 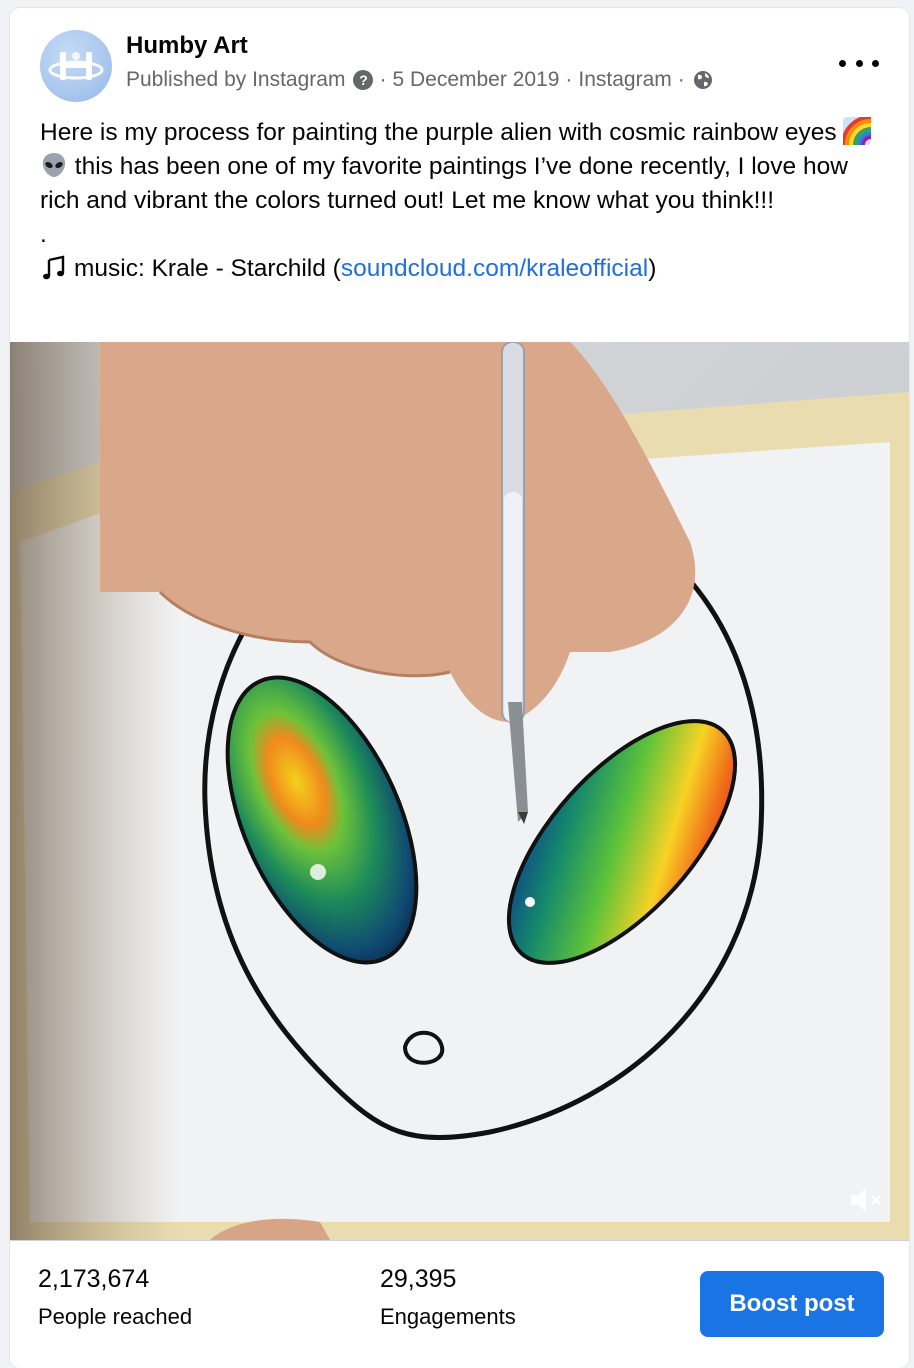 What do you see at coordinates (115, 1297) in the screenshot?
I see `reach-stat: 2,173,674 People reached` at bounding box center [115, 1297].